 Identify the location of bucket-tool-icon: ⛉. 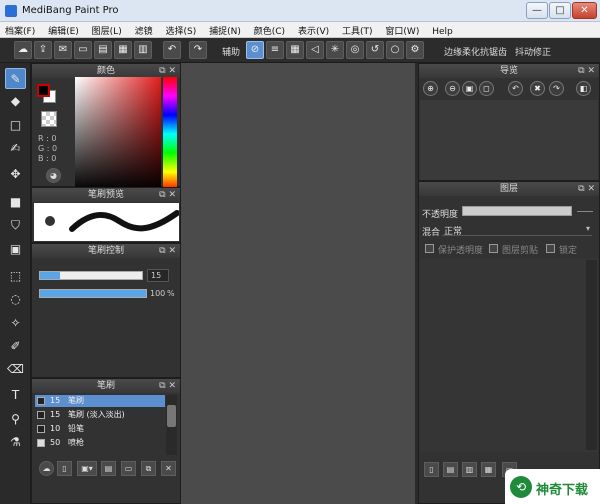
(15, 225).